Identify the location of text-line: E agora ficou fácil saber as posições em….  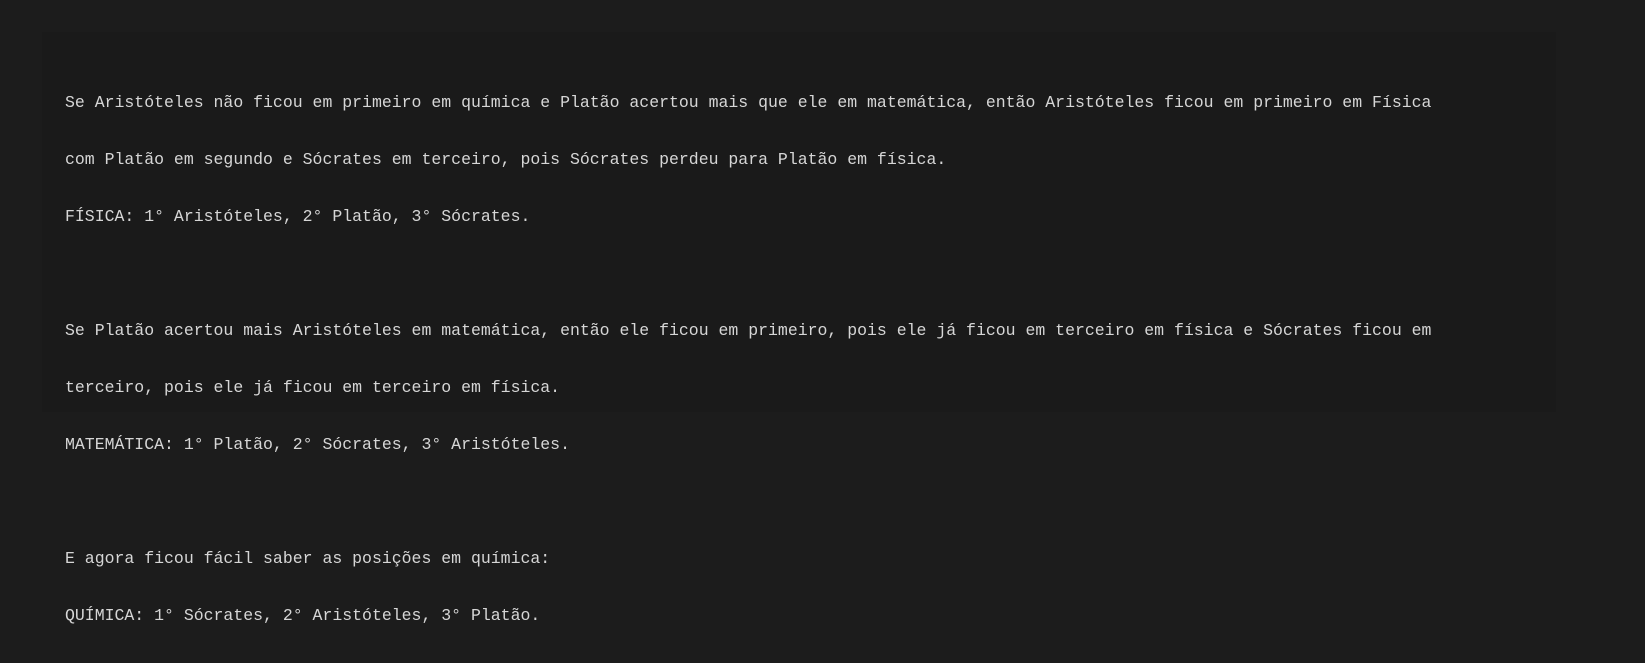
(308, 558).